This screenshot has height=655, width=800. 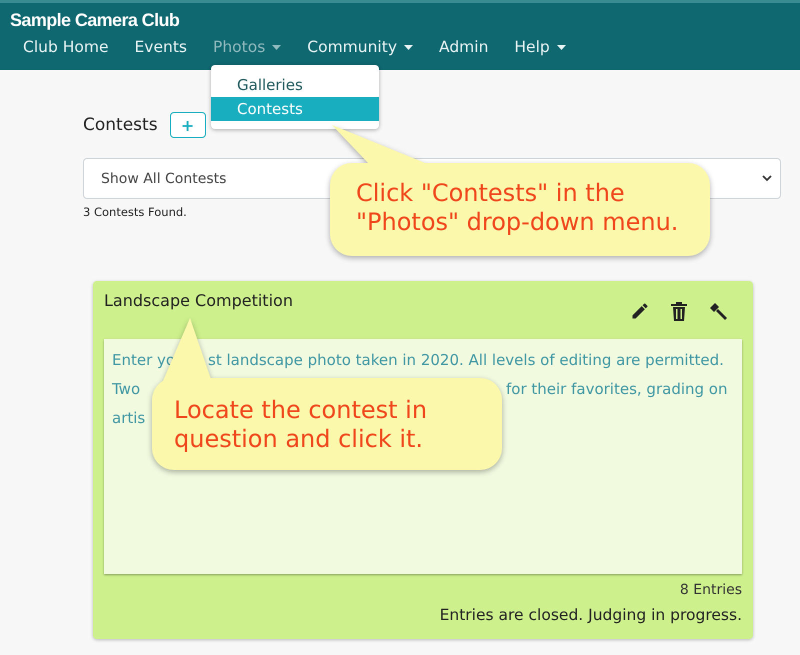 I want to click on callout-tooltip: Click "Contests" in the "Photos" drop-down menu., so click(x=520, y=189).